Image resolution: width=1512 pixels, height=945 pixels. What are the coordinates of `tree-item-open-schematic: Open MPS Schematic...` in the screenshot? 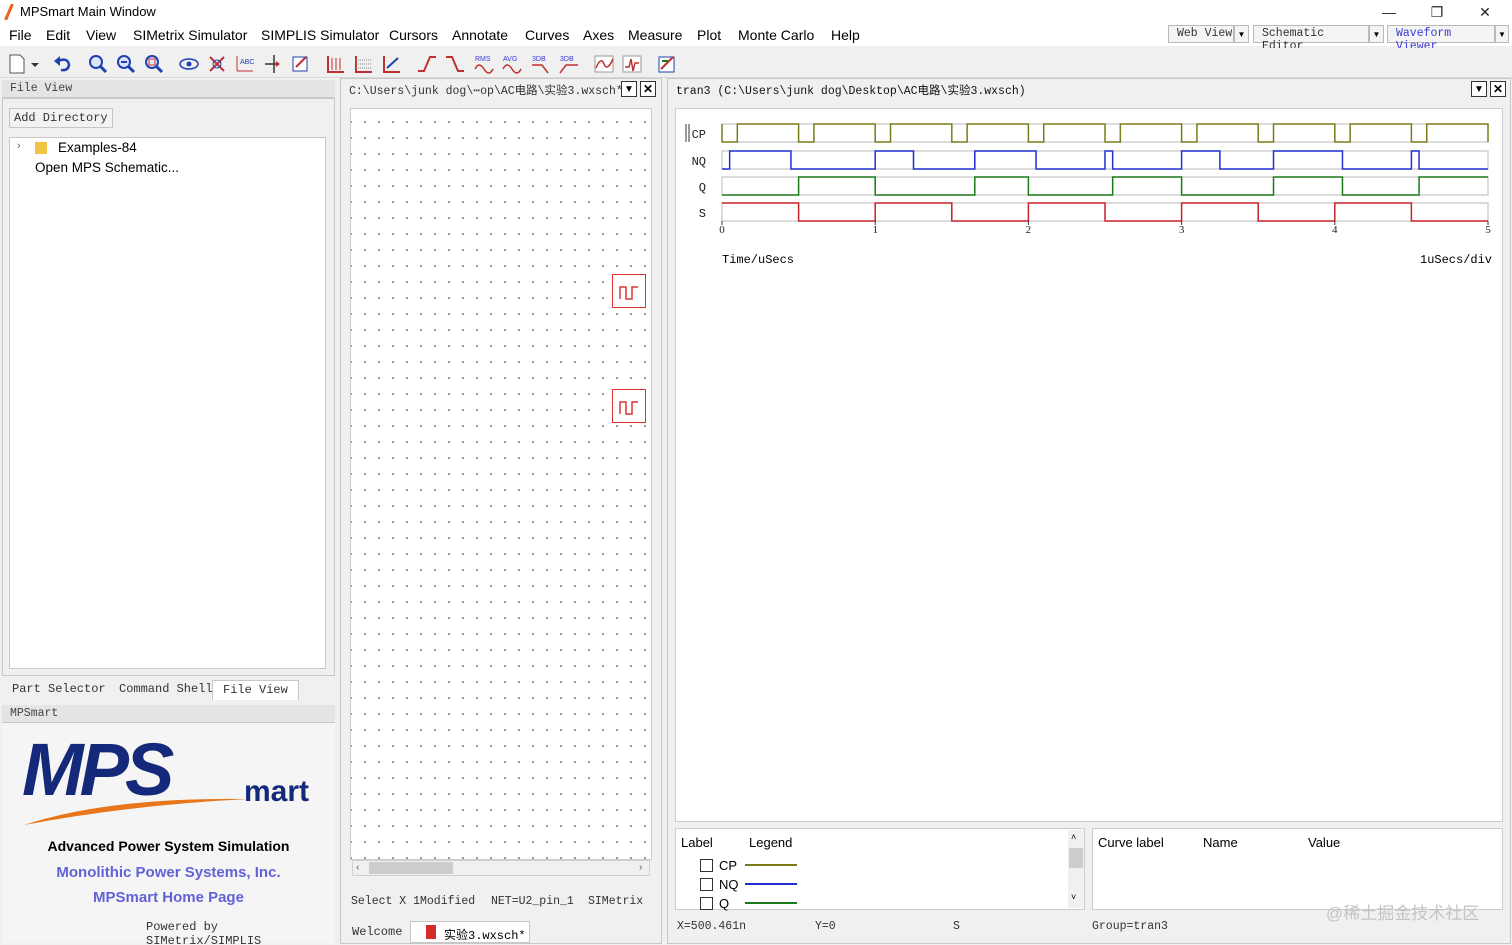 It's located at (107, 167).